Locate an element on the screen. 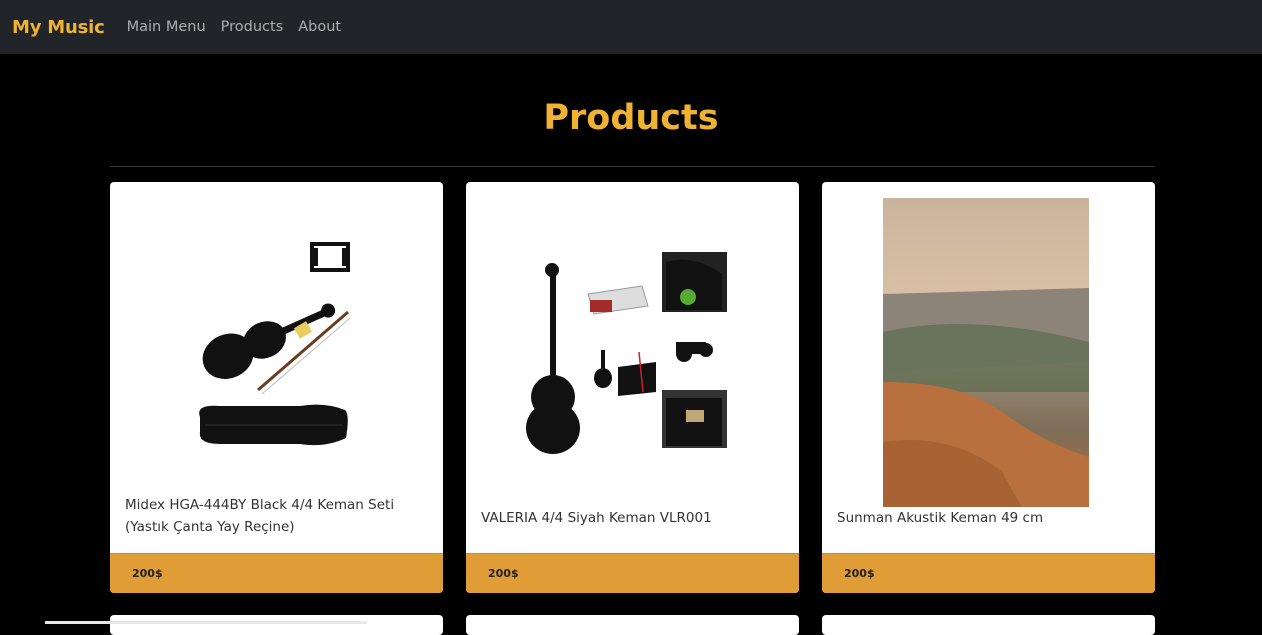 This screenshot has height=635, width=1262. product-title: VALERIA 4/4 Siyah Keman VLR001 is located at coordinates (596, 518).